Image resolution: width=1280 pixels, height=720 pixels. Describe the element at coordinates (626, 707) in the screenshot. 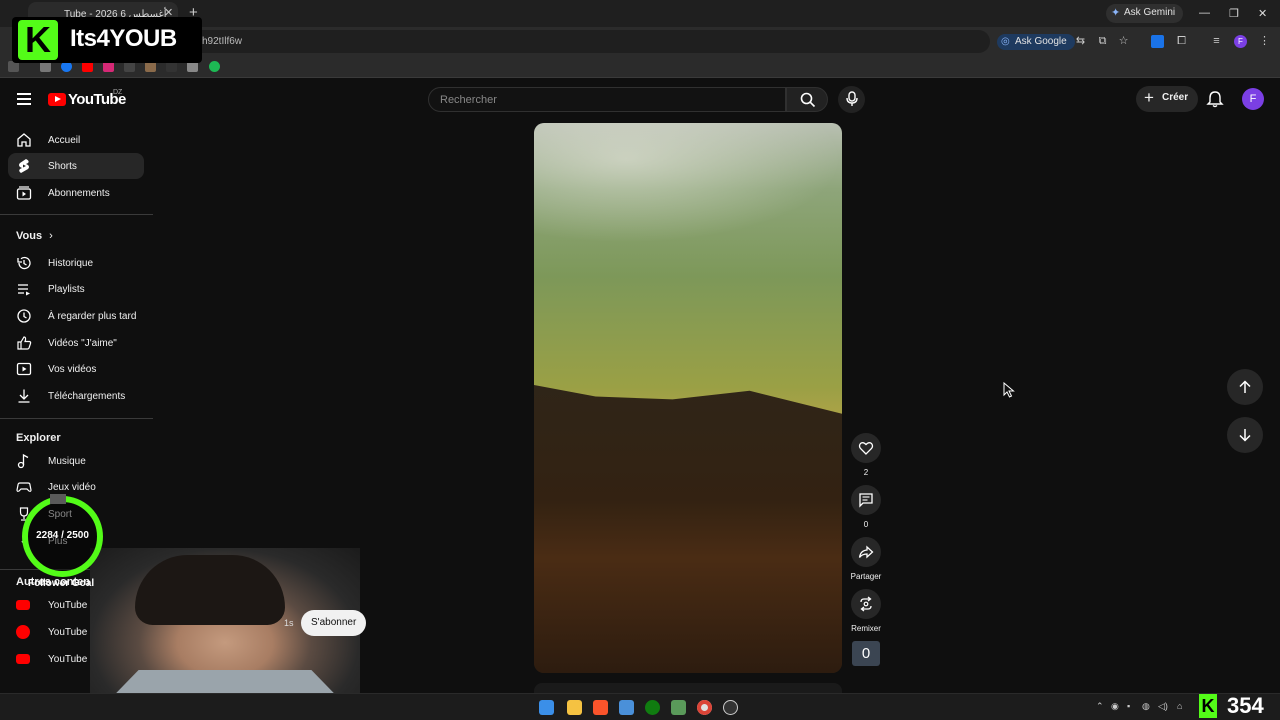

I see `store-icon` at that location.